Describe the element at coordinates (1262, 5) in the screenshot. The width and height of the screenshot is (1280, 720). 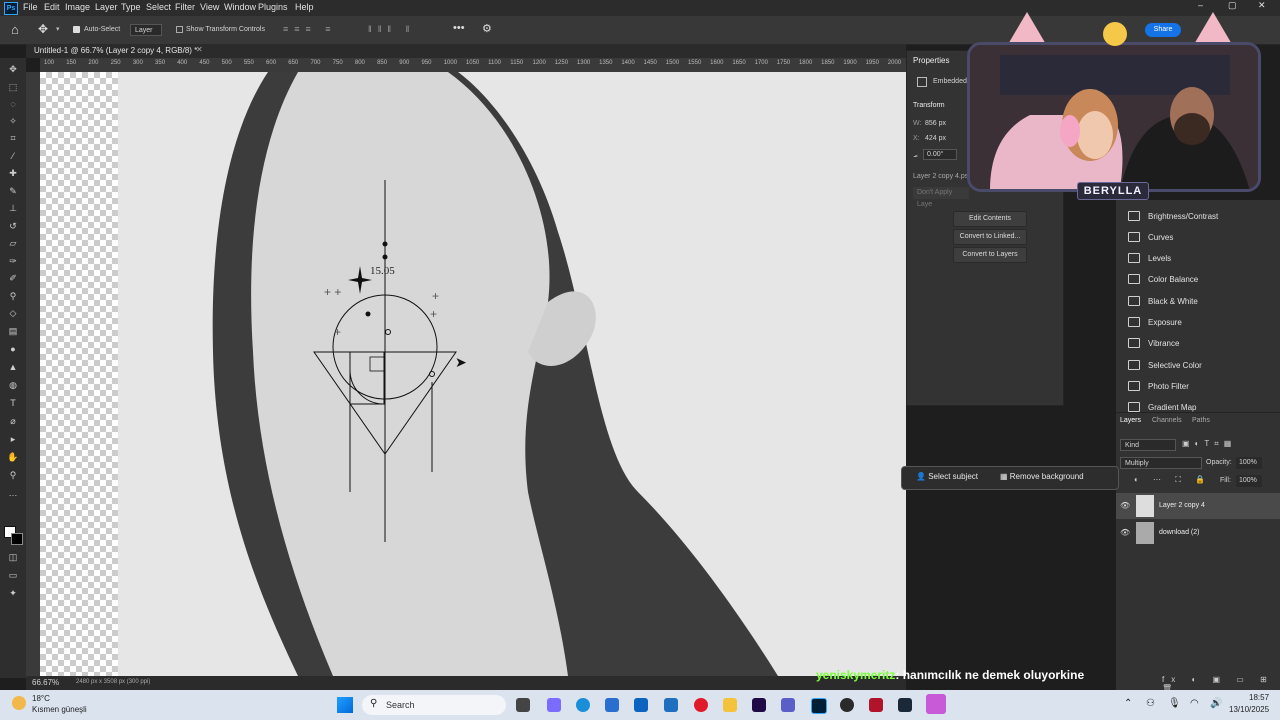
I see `close-icon: ✕` at that location.